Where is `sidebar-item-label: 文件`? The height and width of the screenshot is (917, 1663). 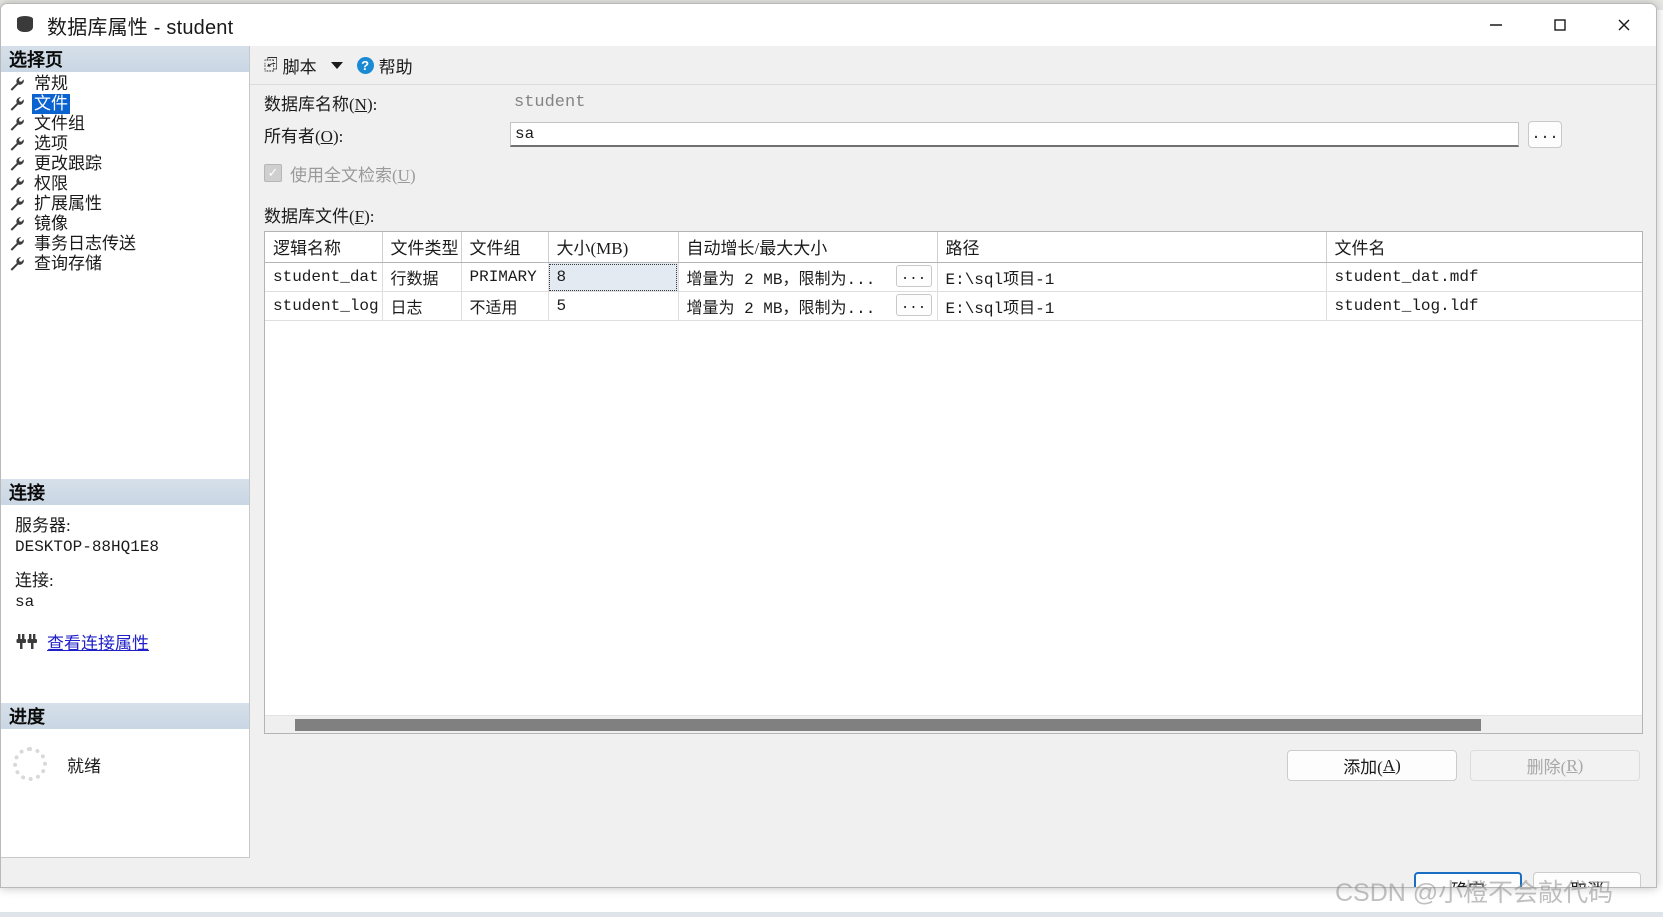
sidebar-item-label: 文件 is located at coordinates (51, 104).